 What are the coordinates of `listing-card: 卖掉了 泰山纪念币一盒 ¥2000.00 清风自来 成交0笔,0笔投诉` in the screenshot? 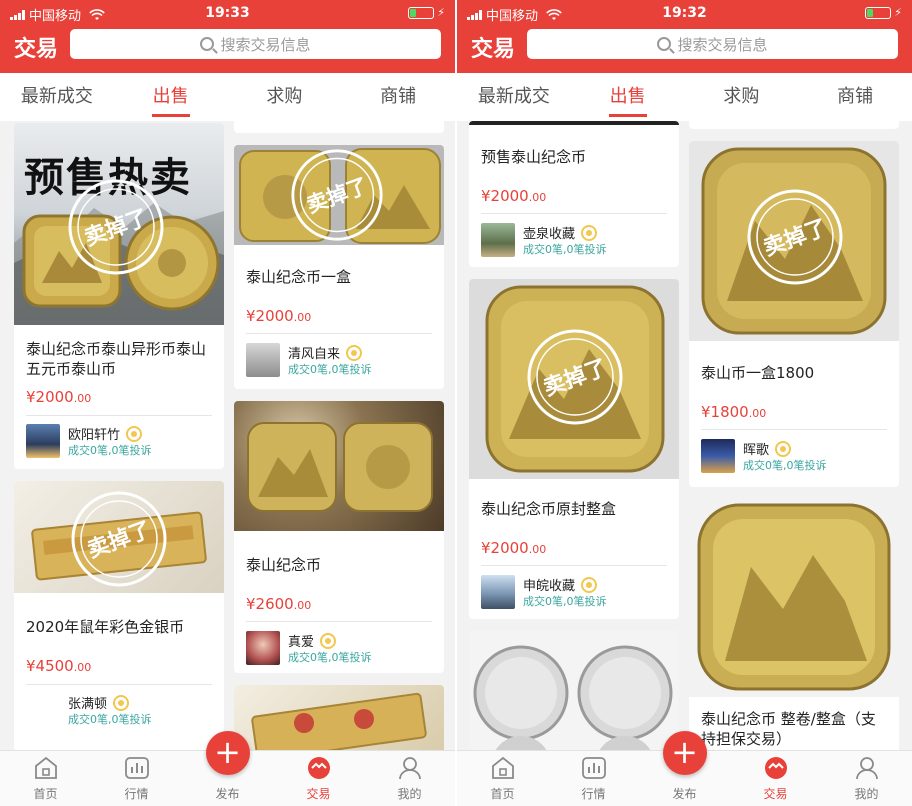 It's located at (339, 267).